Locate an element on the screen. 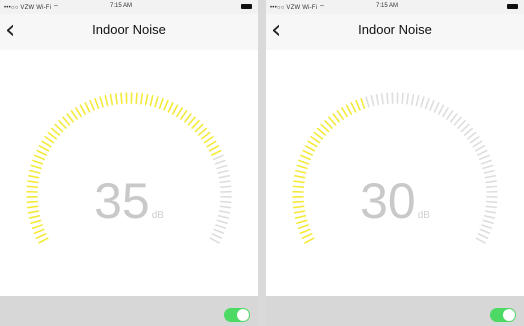  signal-indicator: •••○○ VZW Wi-Fi ⌔ is located at coordinates (31, 8).